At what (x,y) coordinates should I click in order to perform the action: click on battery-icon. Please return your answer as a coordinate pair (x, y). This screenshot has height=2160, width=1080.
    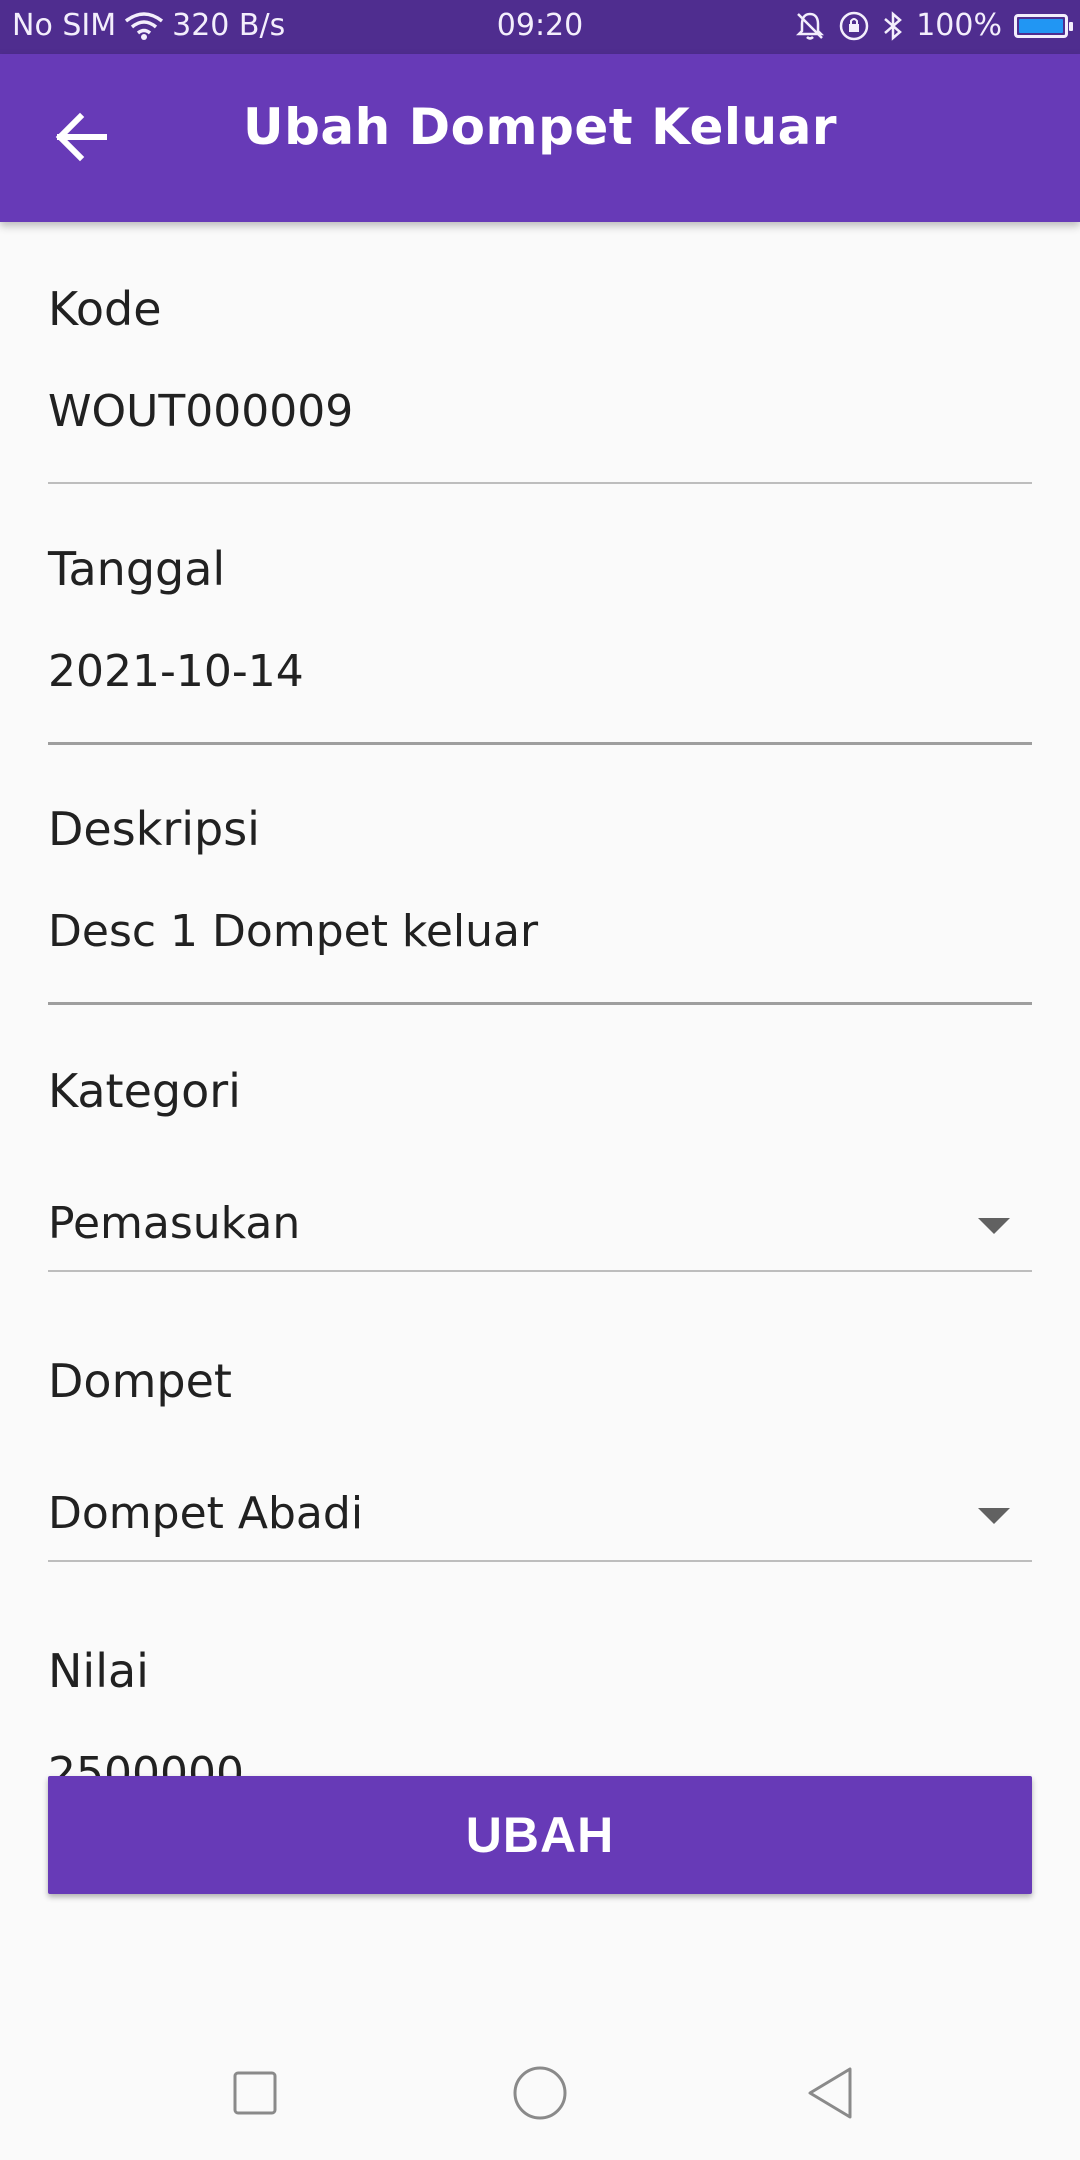
    Looking at the image, I should click on (1043, 25).